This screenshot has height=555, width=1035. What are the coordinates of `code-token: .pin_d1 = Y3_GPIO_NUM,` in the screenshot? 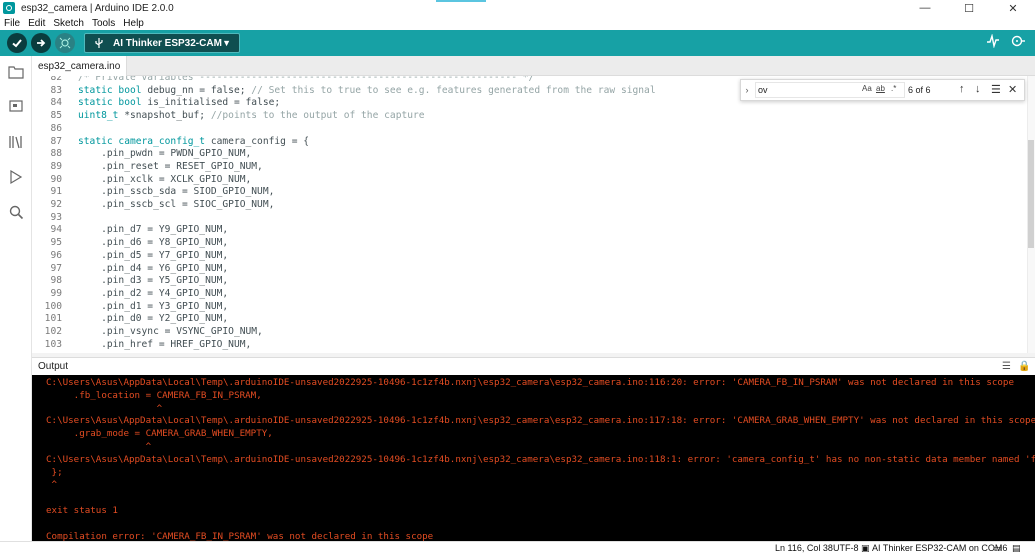 It's located at (153, 306).